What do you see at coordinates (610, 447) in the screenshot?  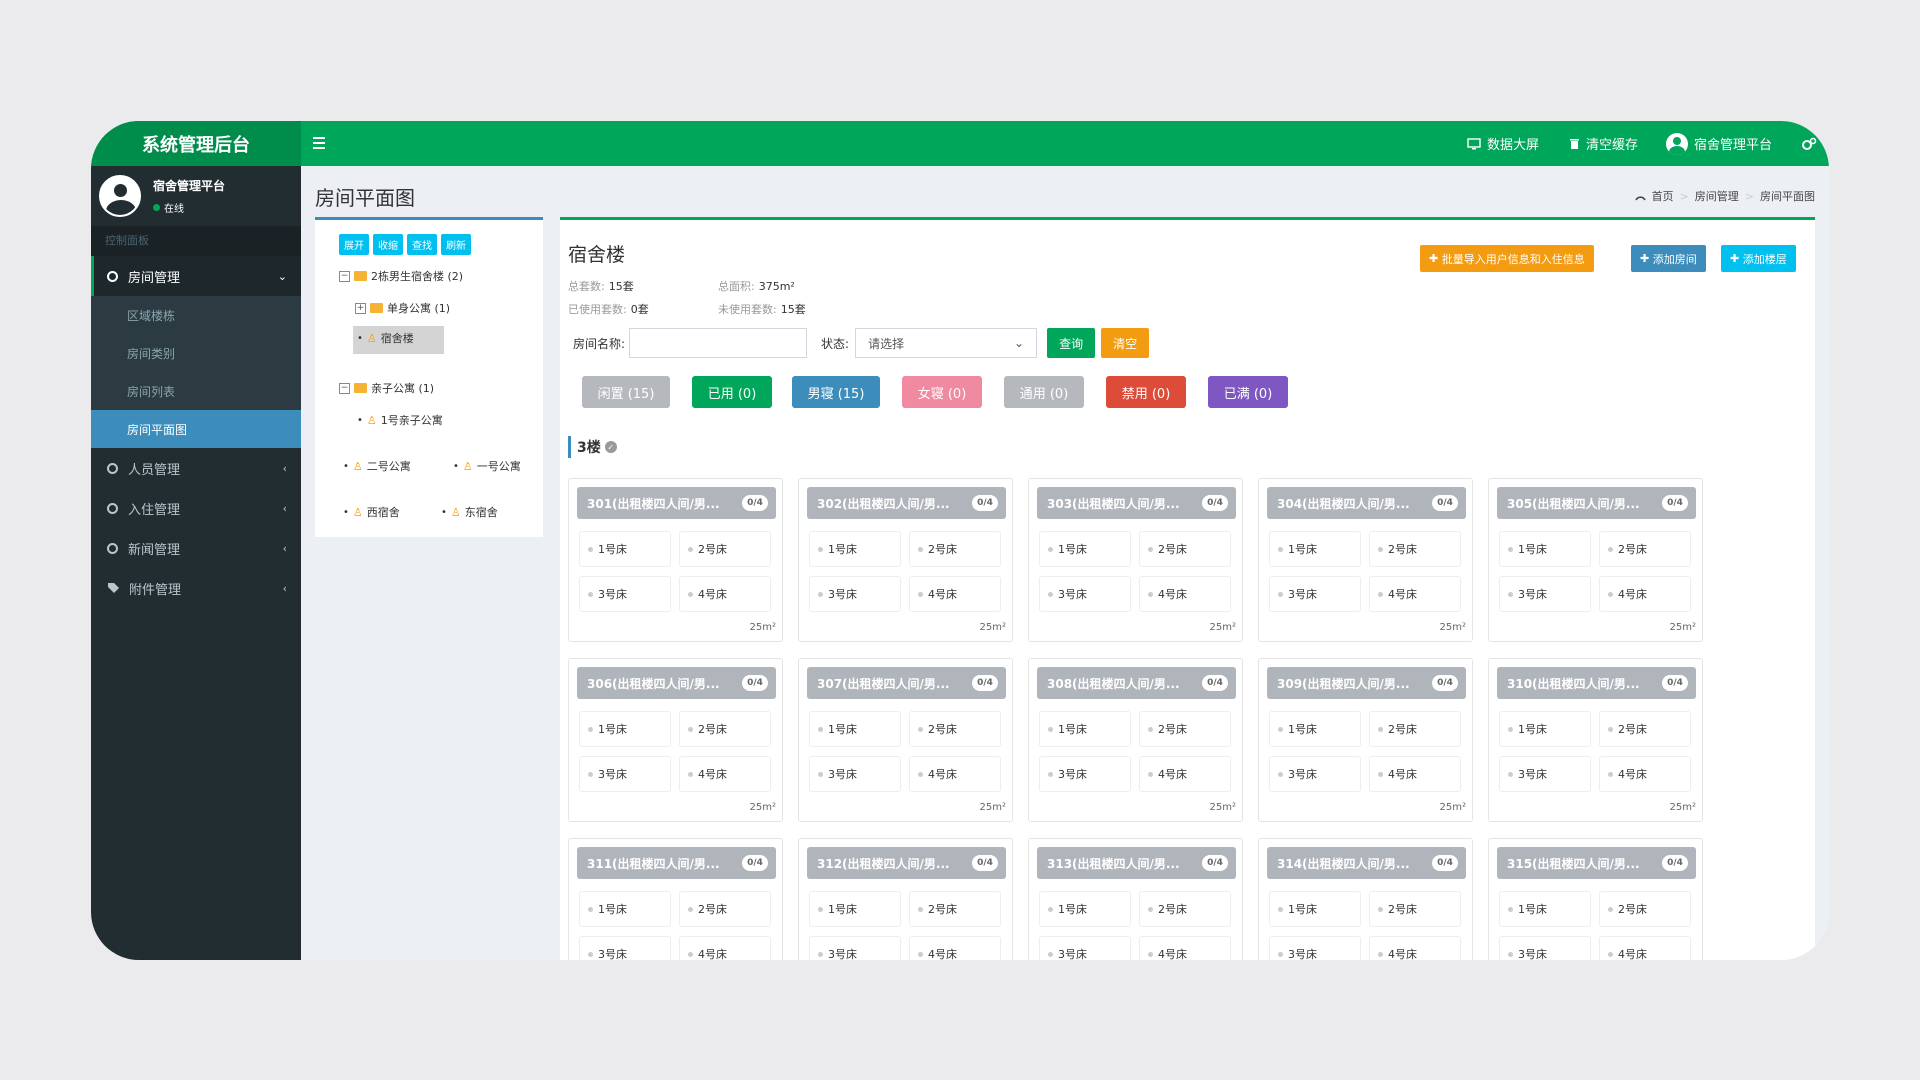 I see `check-circle-icon: ✓` at bounding box center [610, 447].